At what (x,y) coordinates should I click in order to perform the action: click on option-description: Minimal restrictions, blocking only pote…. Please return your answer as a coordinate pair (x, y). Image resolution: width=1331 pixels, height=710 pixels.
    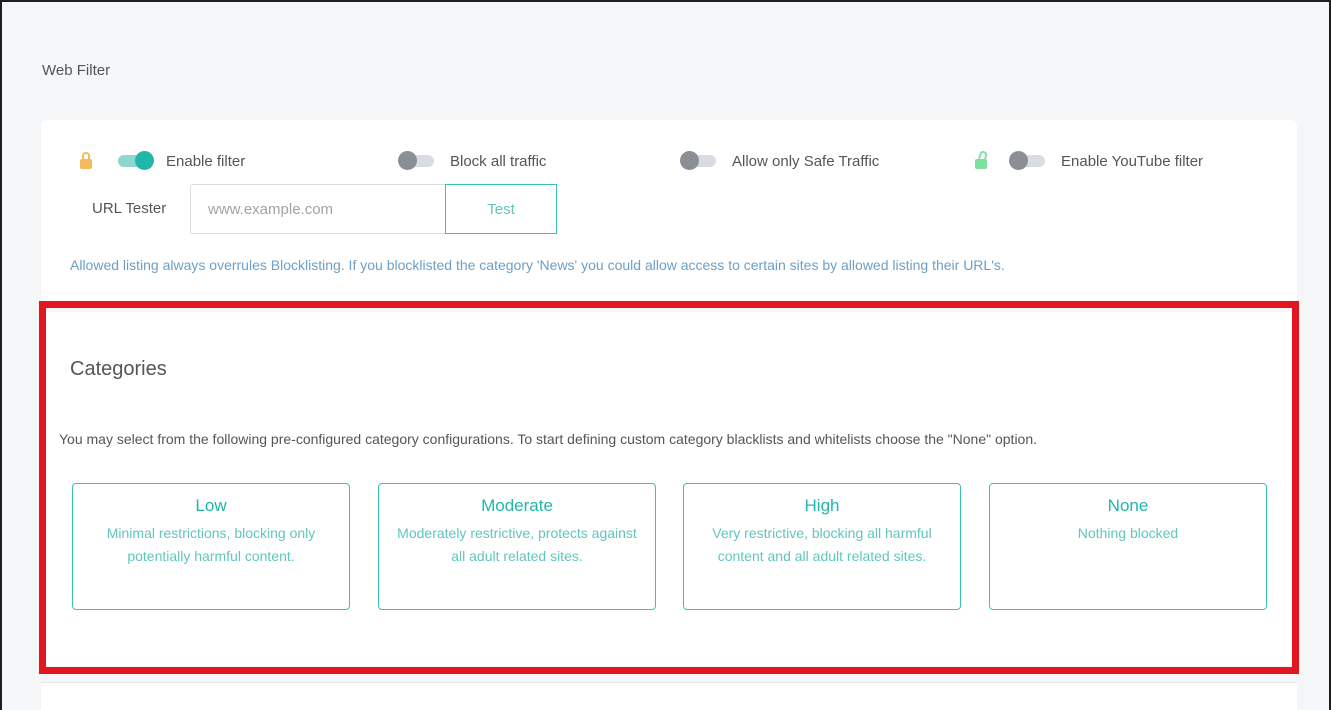
    Looking at the image, I should click on (211, 544).